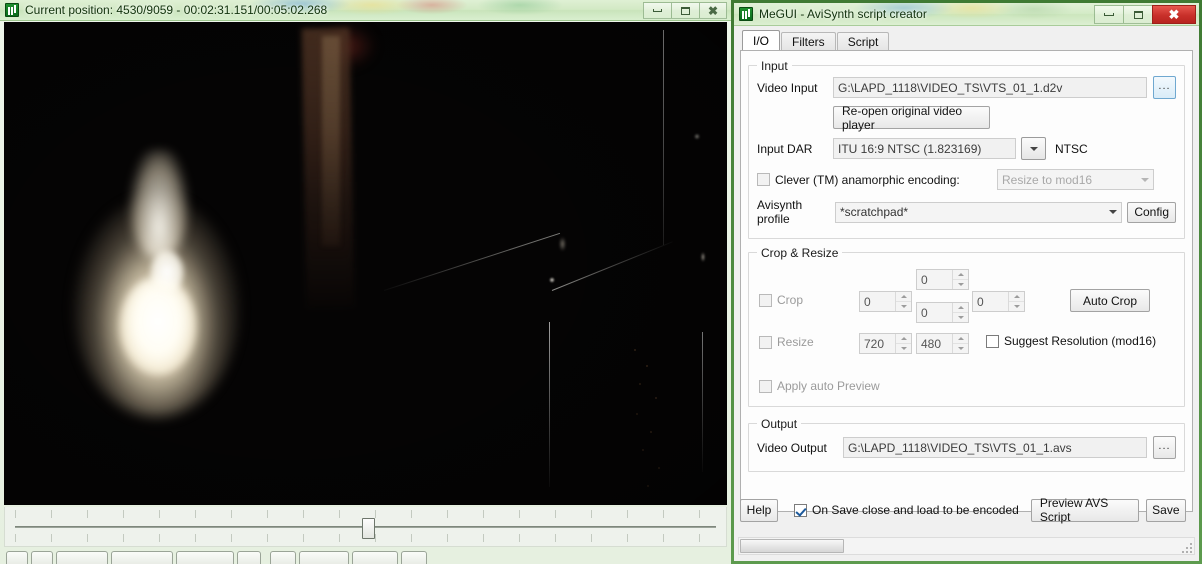  What do you see at coordinates (998, 301) in the screenshot?
I see `crop-right-spinner: 0` at bounding box center [998, 301].